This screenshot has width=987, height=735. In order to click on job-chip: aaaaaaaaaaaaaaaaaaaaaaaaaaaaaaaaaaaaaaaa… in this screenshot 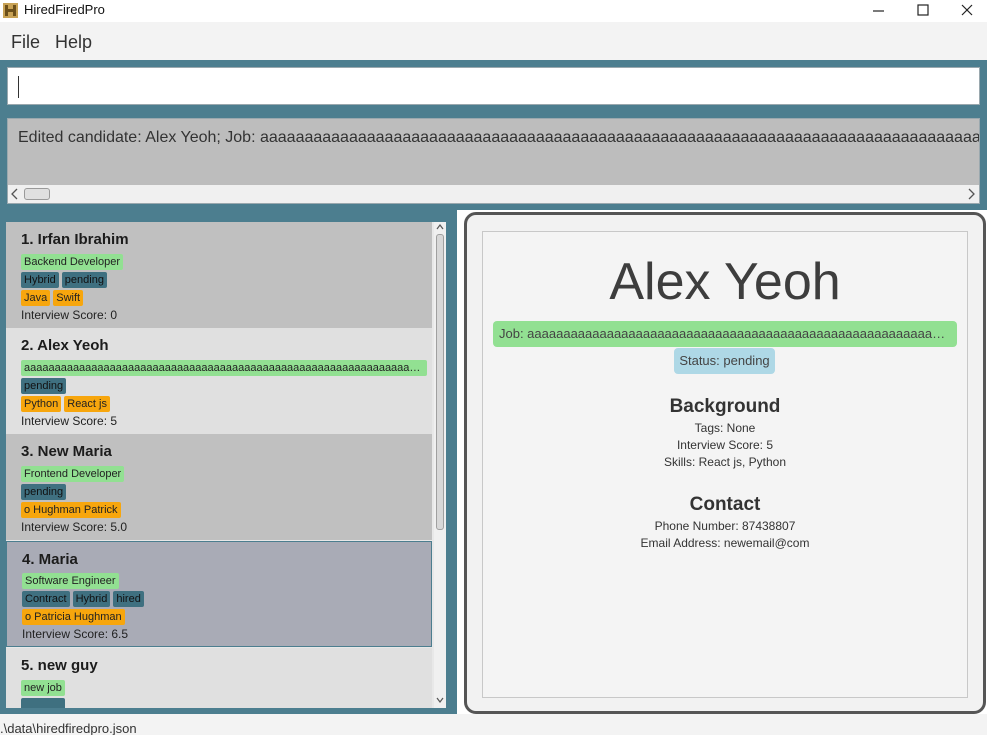, I will do `click(224, 368)`.